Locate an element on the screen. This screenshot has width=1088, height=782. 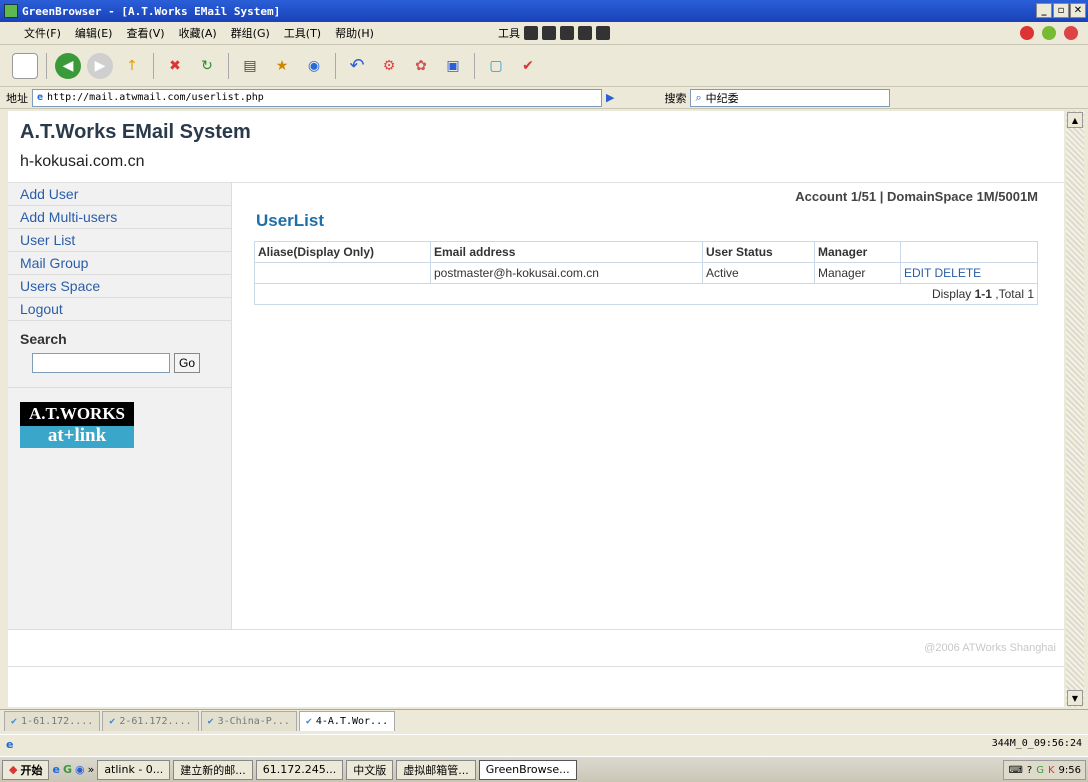
vertical-scrollbar: ▲ ▼ is located at coordinates (1075, 409).